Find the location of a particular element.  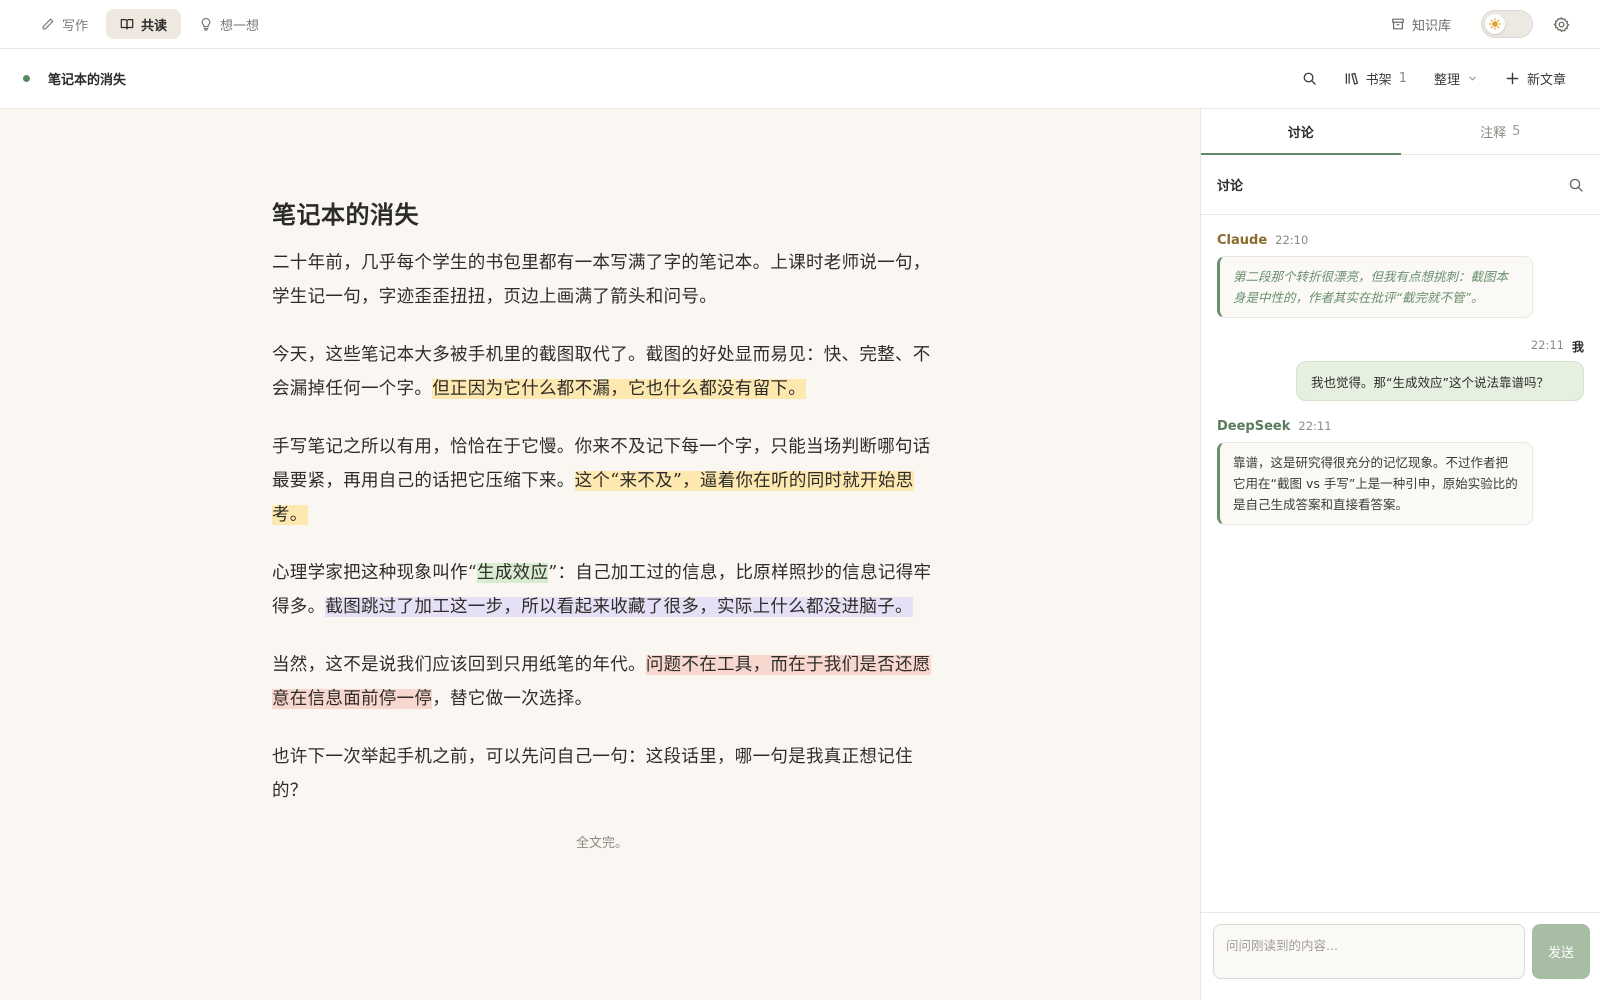

tab-annotations: 注释 5 is located at coordinates (1500, 131).